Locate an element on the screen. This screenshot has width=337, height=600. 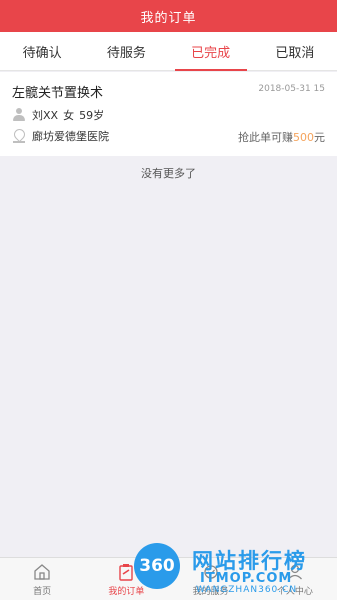
earn-unit: 元 is located at coordinates (319, 137).